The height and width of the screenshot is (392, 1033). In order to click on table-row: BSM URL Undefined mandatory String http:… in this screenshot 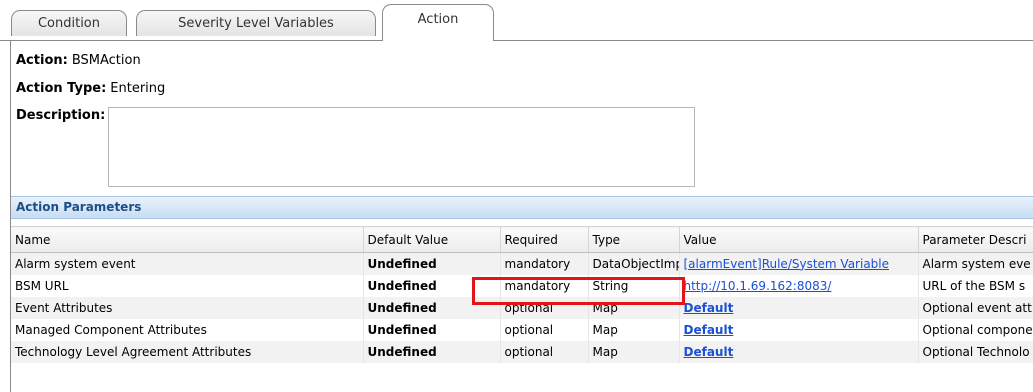, I will do `click(522, 285)`.